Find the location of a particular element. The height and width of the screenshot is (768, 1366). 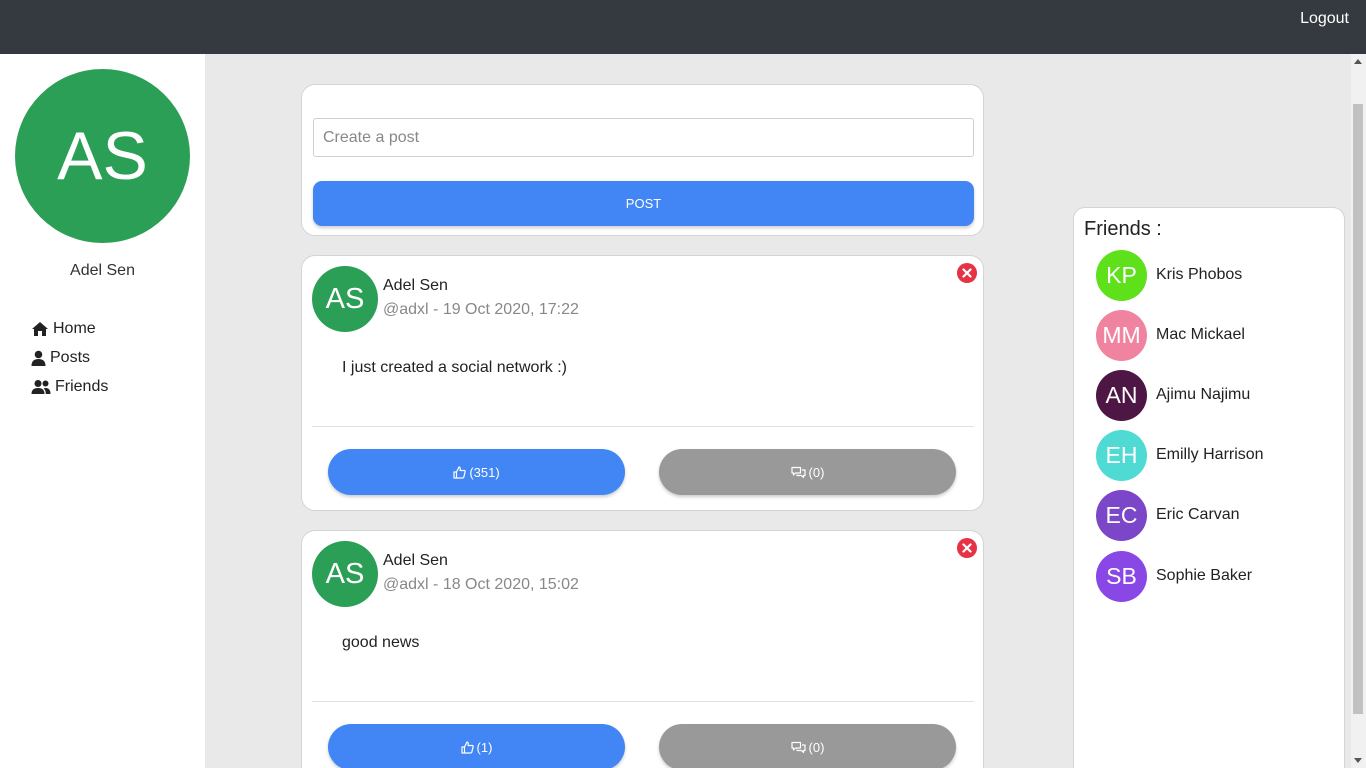

profile-avatar: AS is located at coordinates (102, 156).